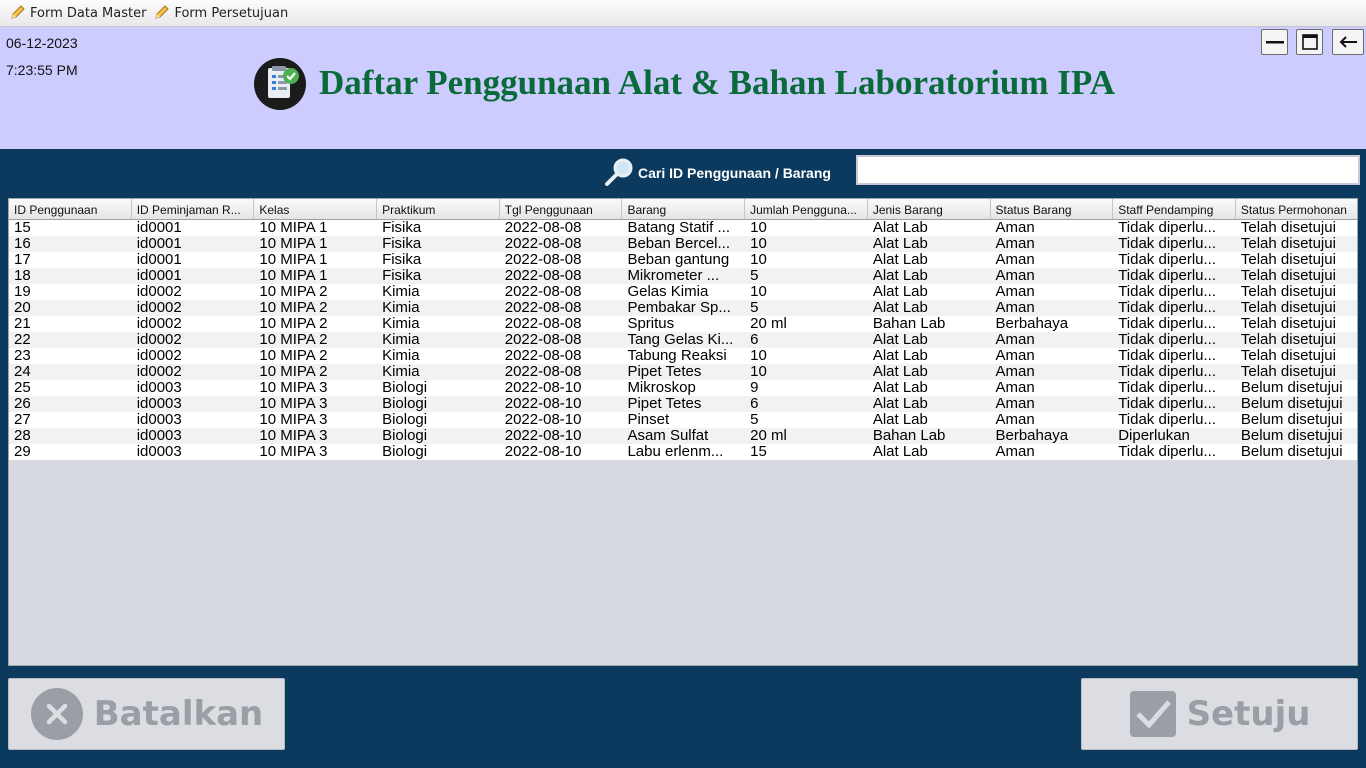 The image size is (1366, 768). What do you see at coordinates (1108, 170) in the screenshot?
I see `search-input` at bounding box center [1108, 170].